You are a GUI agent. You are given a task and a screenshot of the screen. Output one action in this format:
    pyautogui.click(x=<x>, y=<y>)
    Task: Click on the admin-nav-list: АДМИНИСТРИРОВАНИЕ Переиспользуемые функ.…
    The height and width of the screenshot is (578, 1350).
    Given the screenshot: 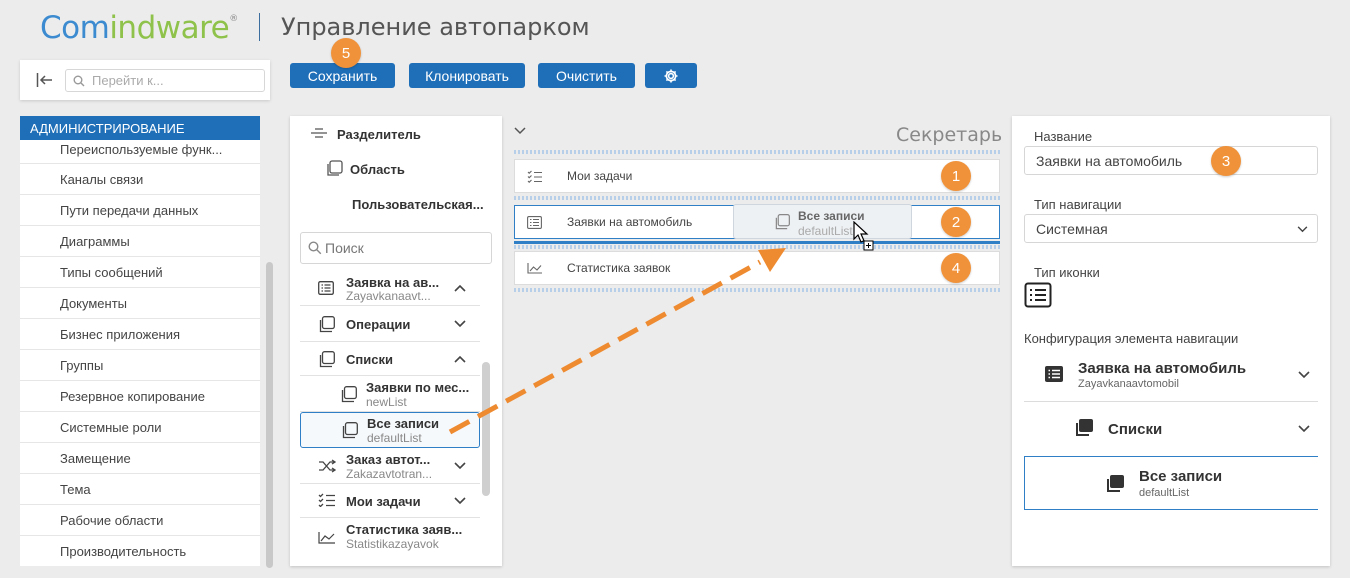 What is the action you would take?
    pyautogui.click(x=140, y=341)
    